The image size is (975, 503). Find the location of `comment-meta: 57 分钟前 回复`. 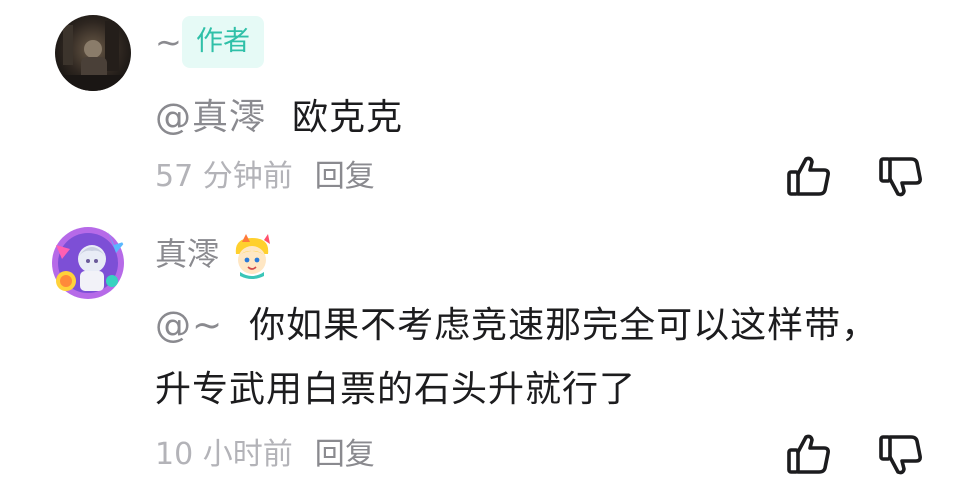

comment-meta: 57 分钟前 回复 is located at coordinates (265, 177).